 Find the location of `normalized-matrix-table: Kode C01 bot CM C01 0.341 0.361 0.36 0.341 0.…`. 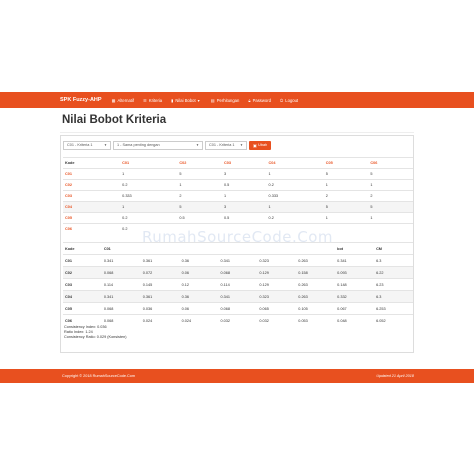

normalized-matrix-table: Kode C01 bot CM C01 0.341 0.361 0.36 0.341 0.… is located at coordinates (238, 284).